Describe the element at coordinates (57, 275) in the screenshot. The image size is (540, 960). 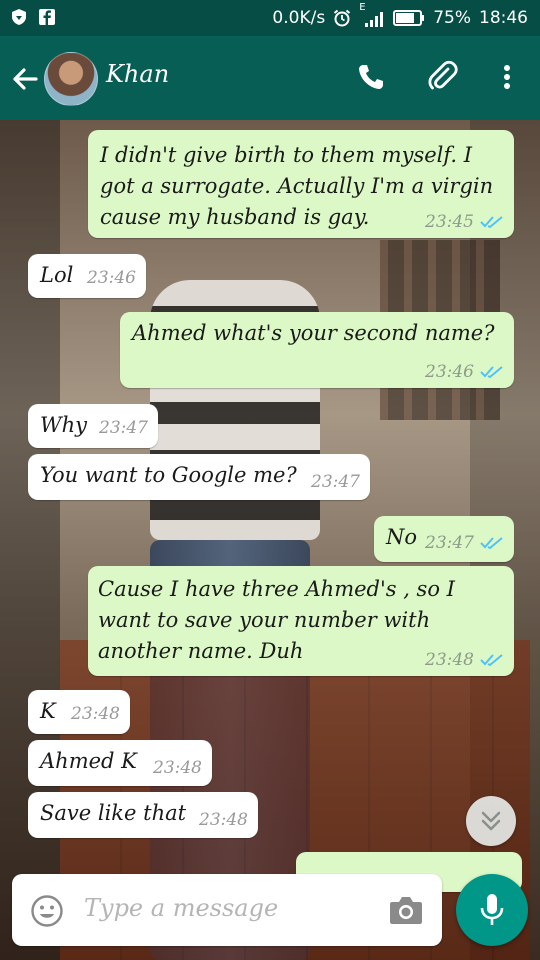
I see `message-text: Lol` at that location.